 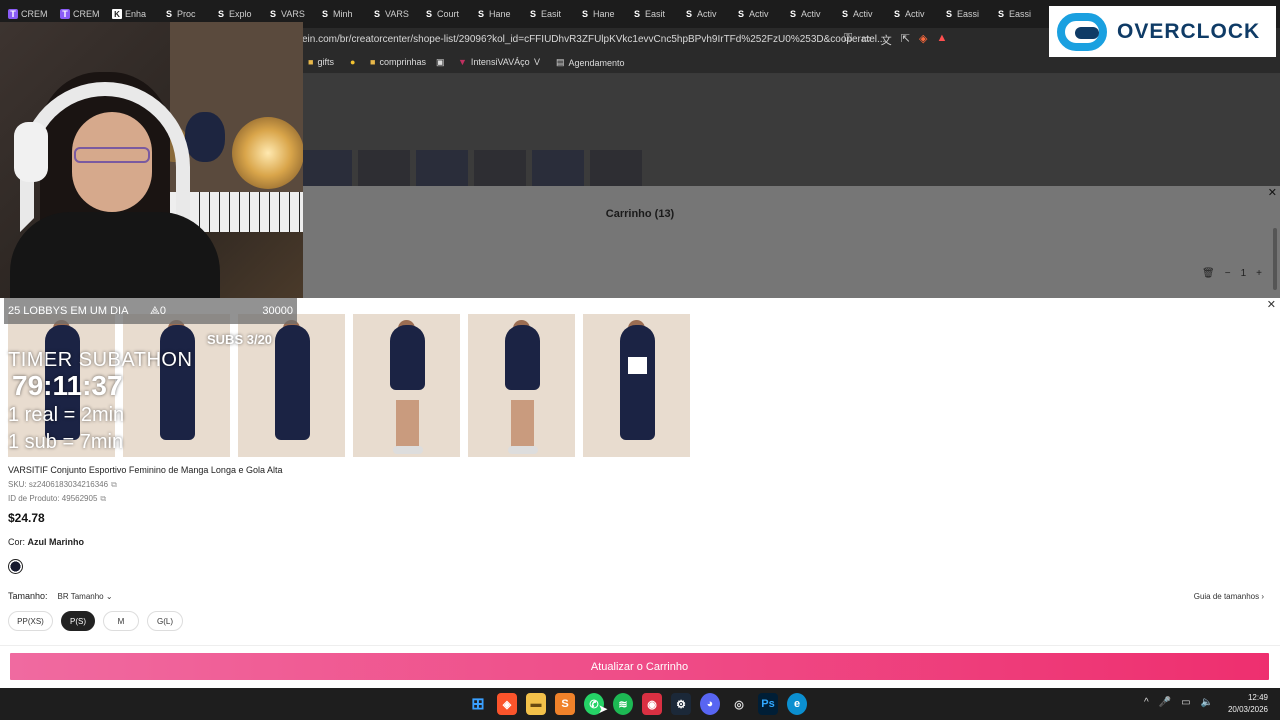 What do you see at coordinates (1228, 273) in the screenshot?
I see `minus-icon: −` at bounding box center [1228, 273].